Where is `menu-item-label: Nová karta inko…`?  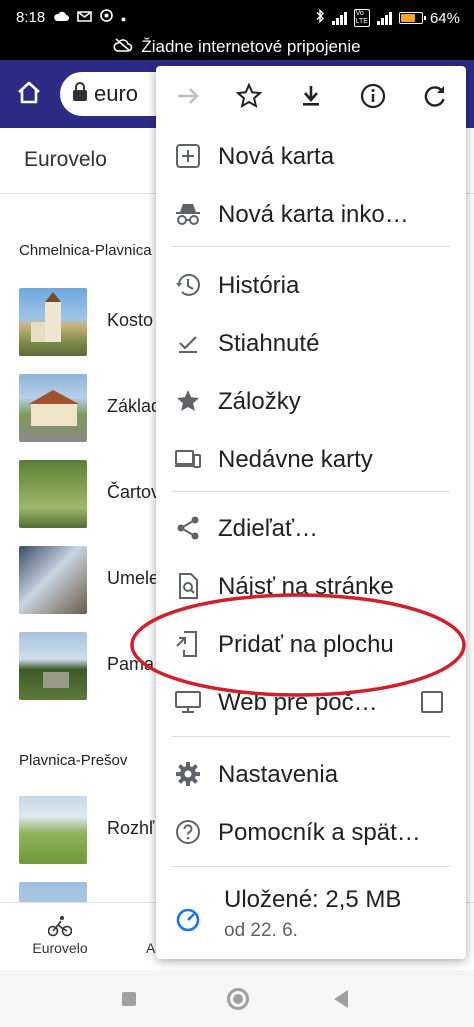
menu-item-label: Nová karta inko… is located at coordinates (313, 214).